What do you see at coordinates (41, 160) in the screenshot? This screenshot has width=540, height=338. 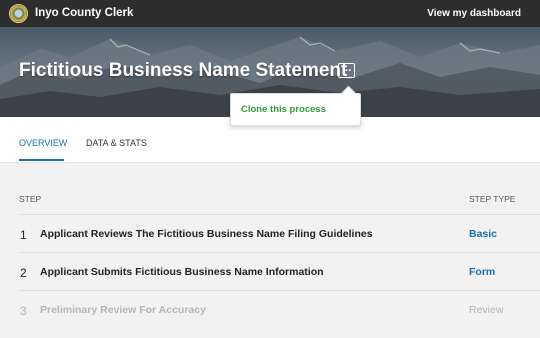 I see `active-tab-indicator` at bounding box center [41, 160].